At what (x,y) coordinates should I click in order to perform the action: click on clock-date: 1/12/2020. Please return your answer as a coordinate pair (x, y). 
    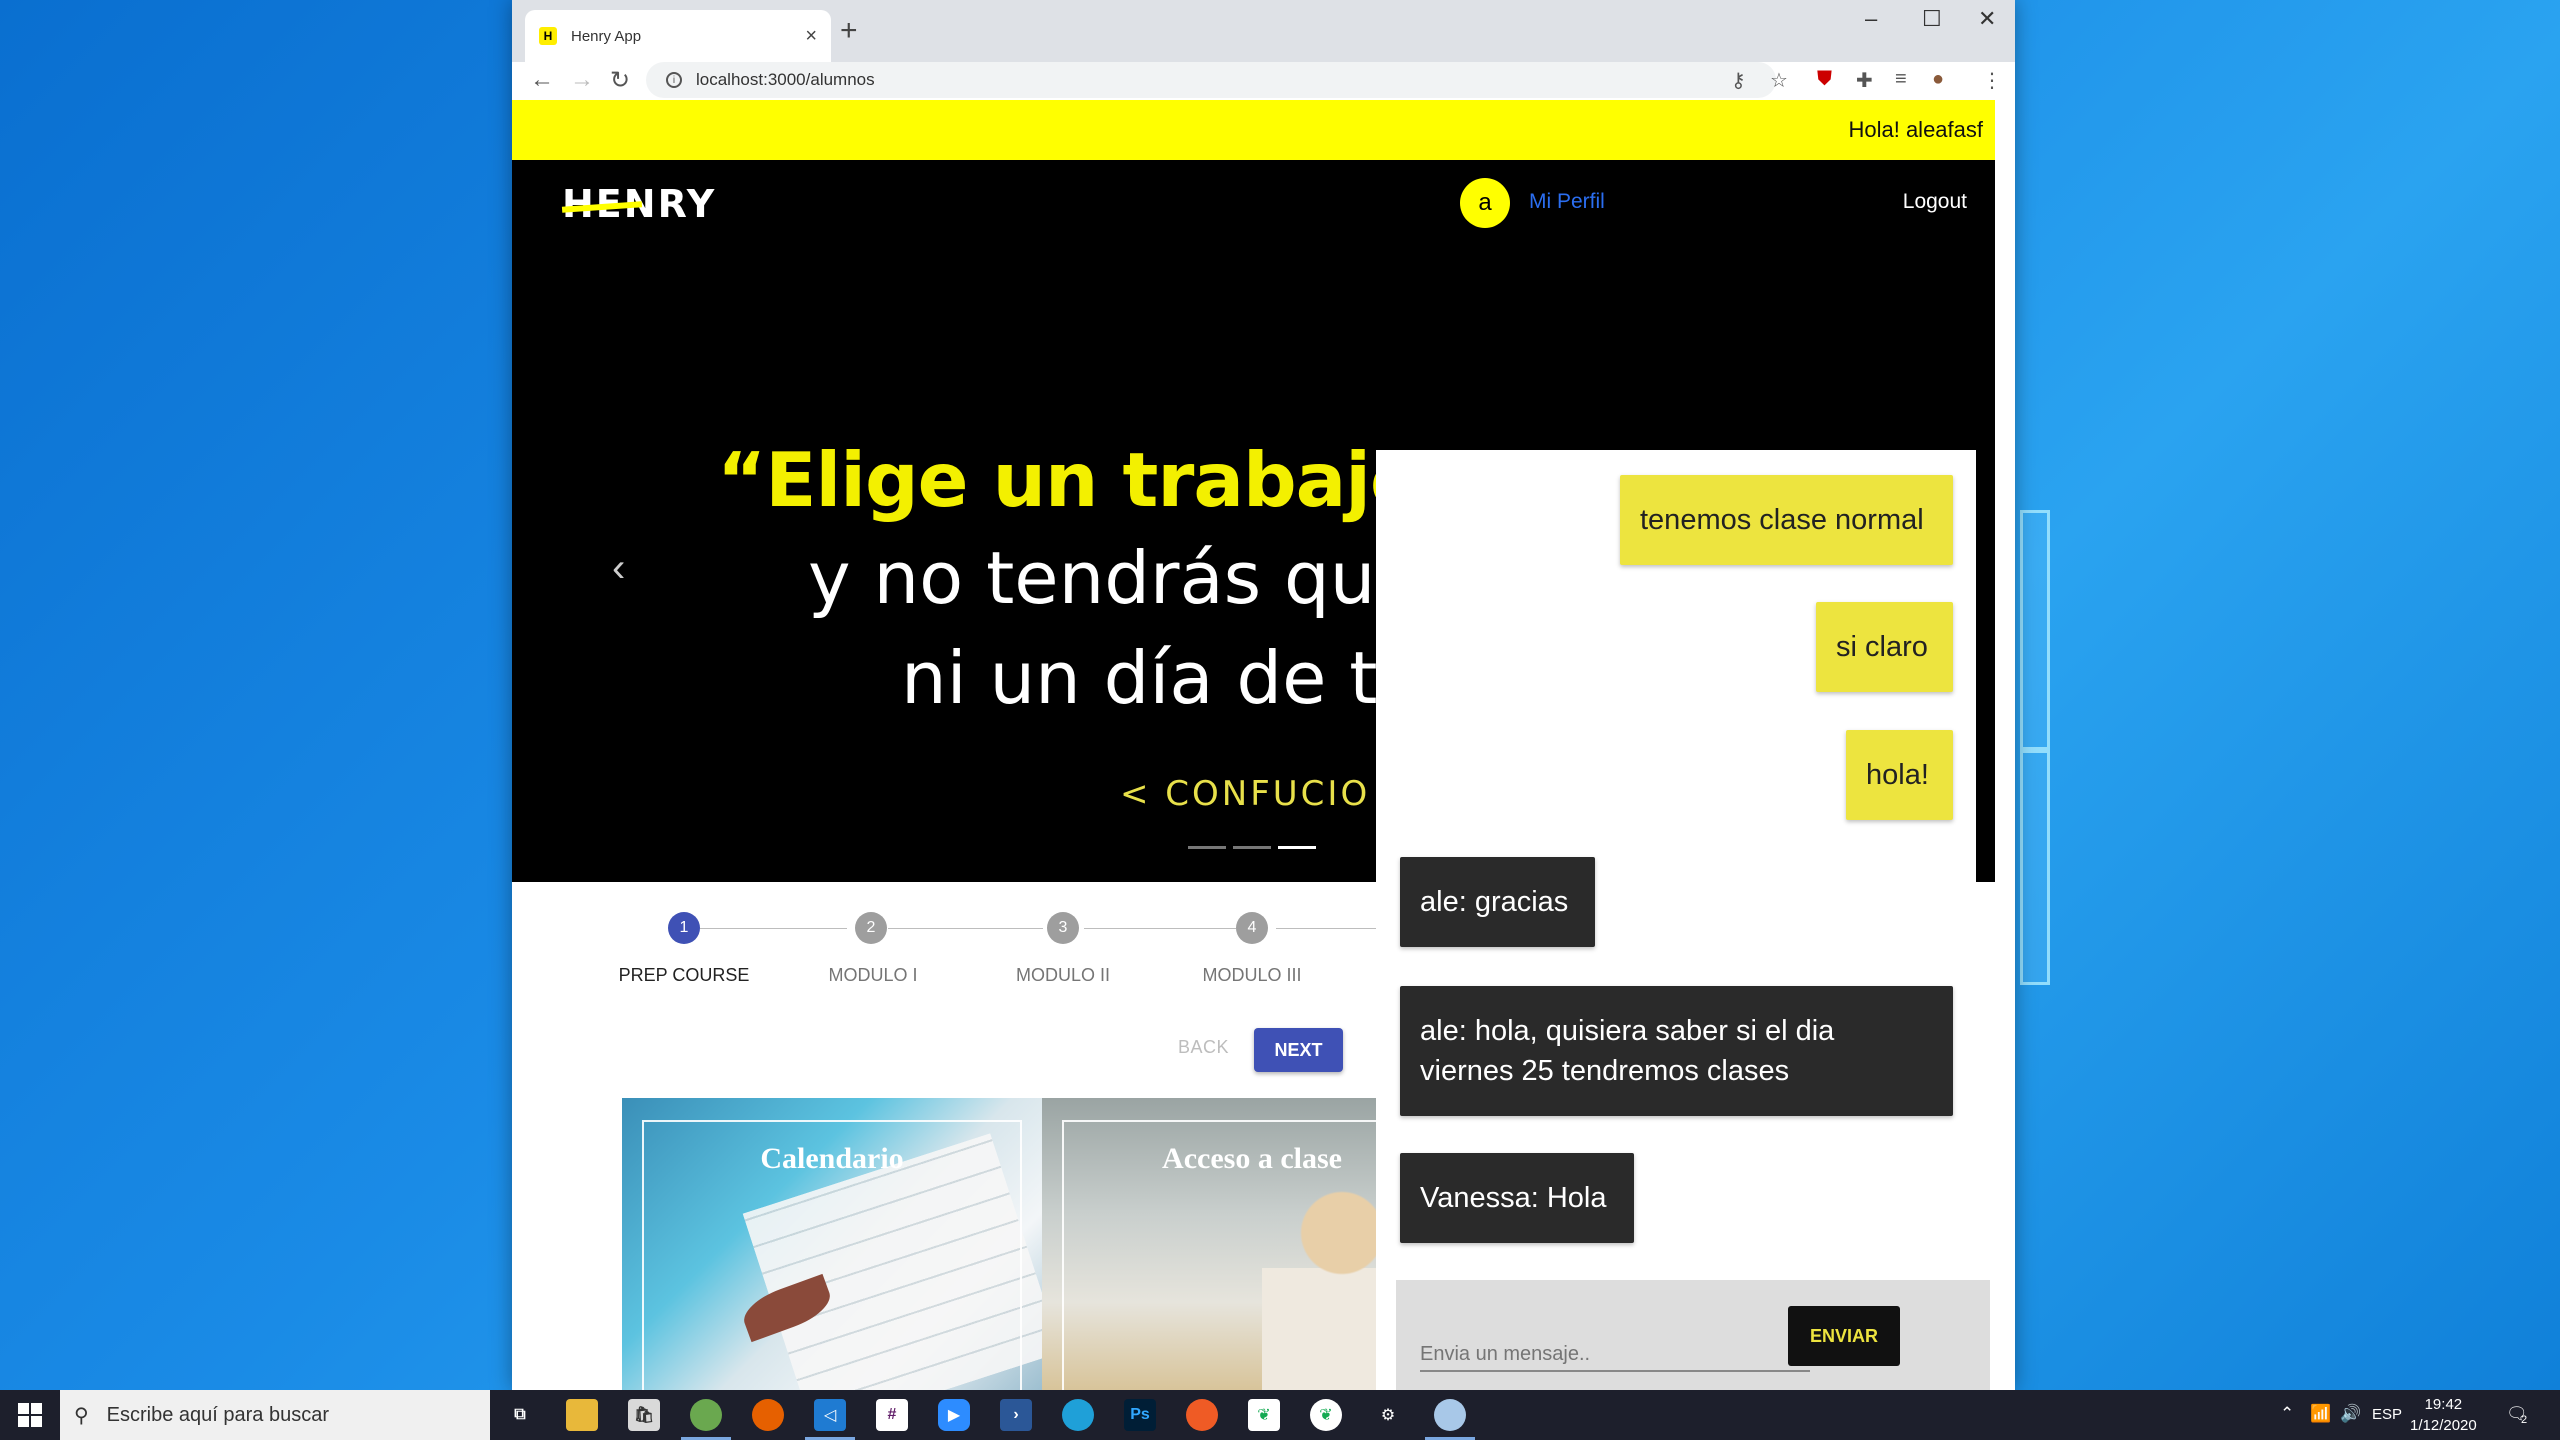
    Looking at the image, I should click on (2443, 1425).